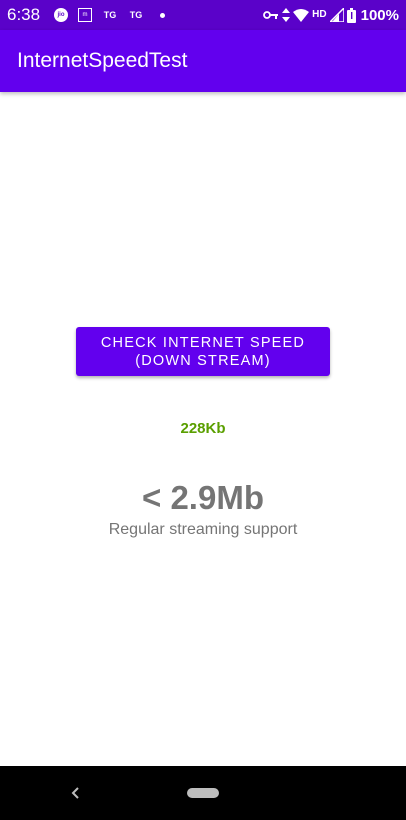 The height and width of the screenshot is (820, 406). Describe the element at coordinates (76, 793) in the screenshot. I see `back-icon` at that location.